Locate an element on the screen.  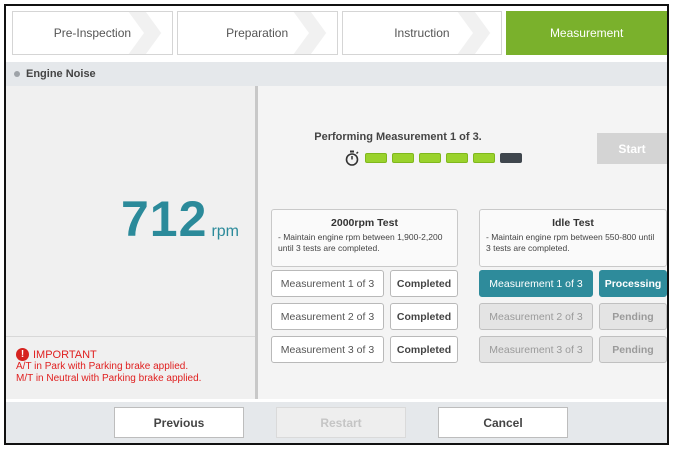
measurement-status: Performing Measurement 1 of 3. is located at coordinates (398, 137).